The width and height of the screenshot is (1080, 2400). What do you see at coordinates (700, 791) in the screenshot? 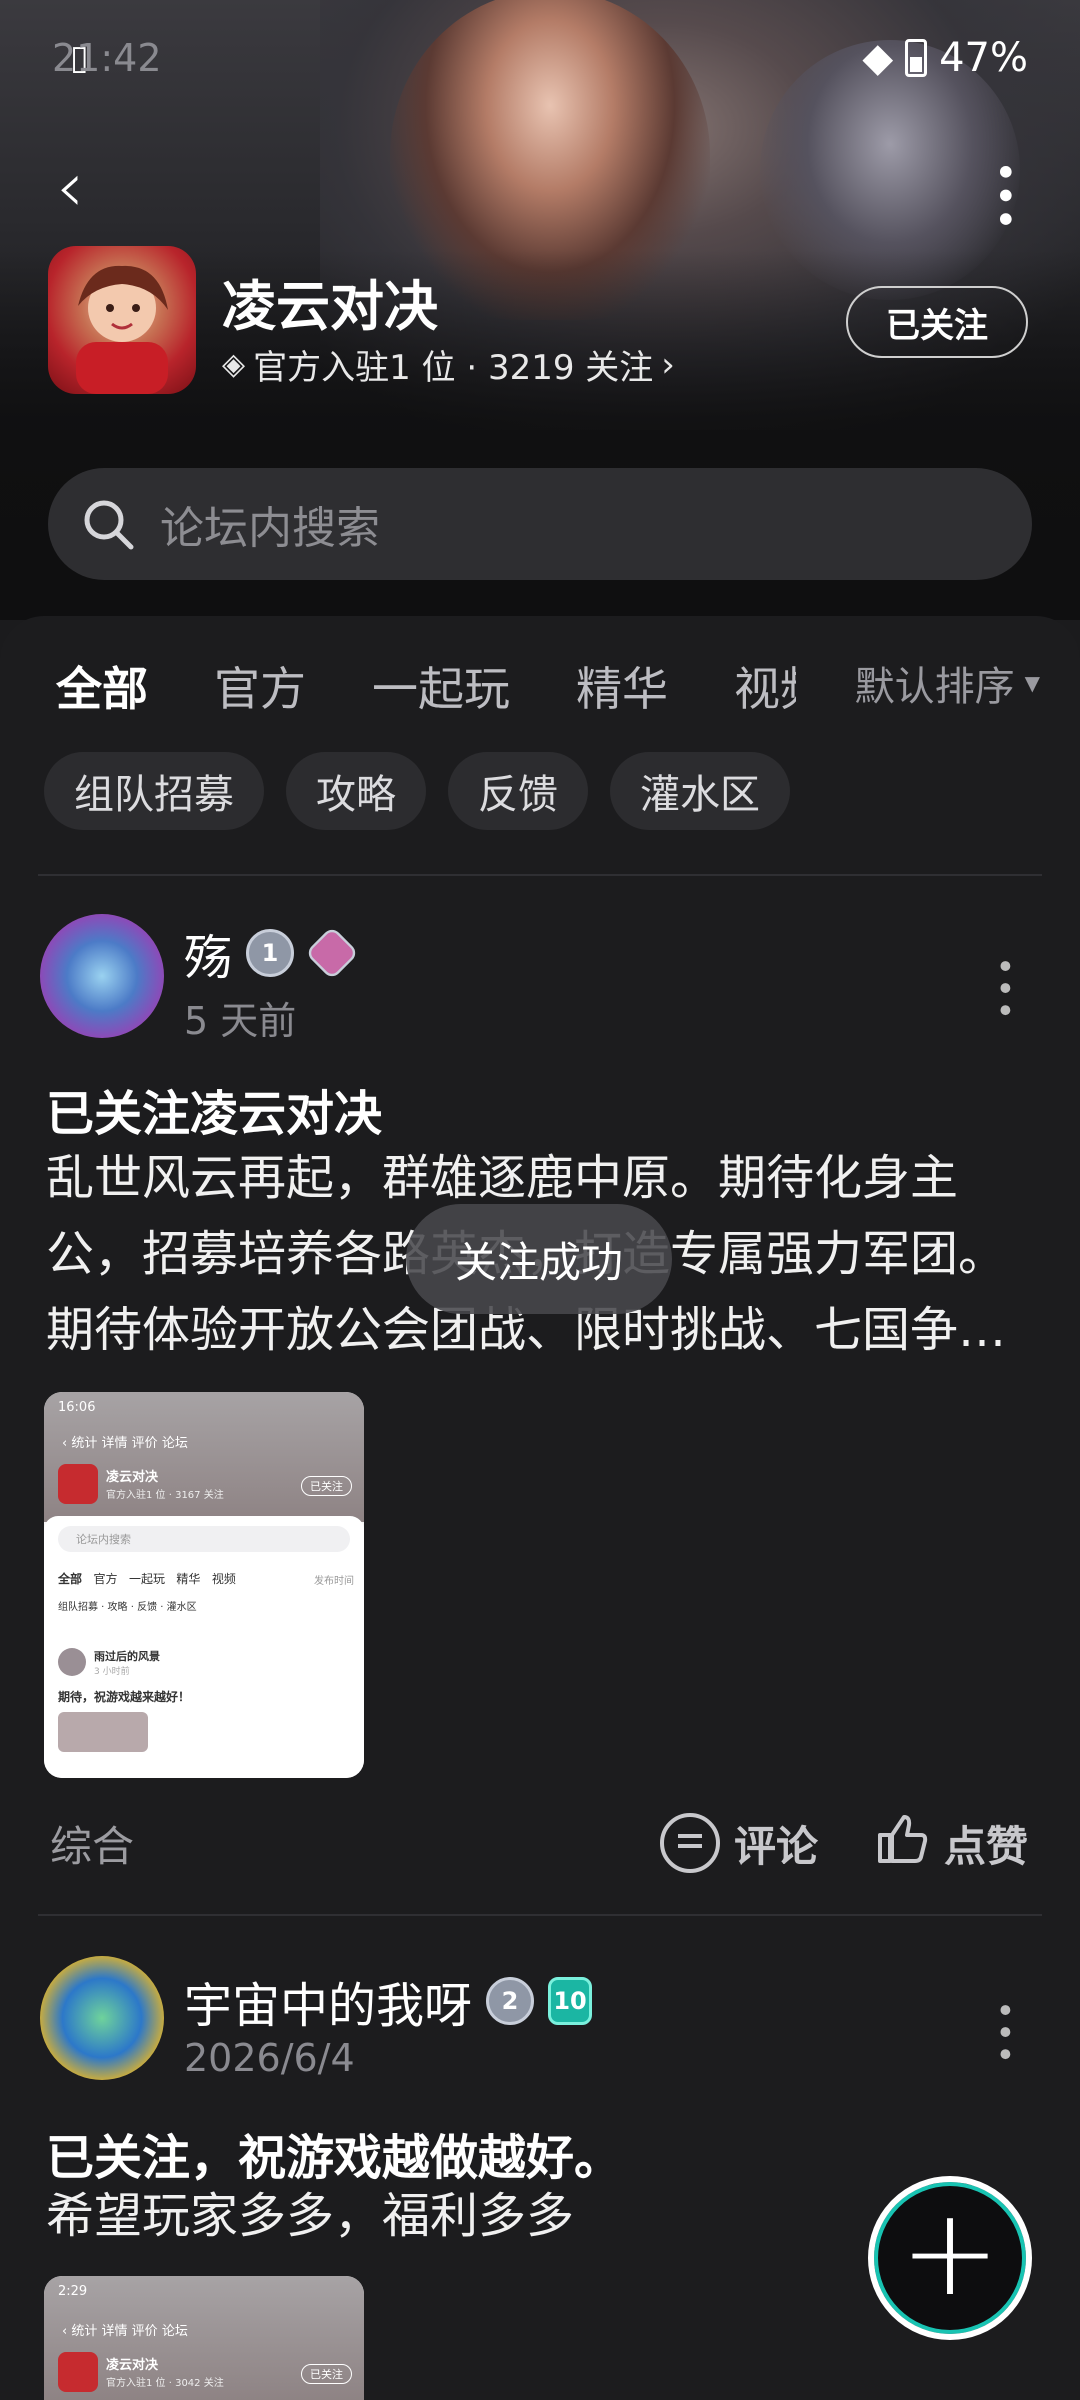
I see `chip-chat: 灌水区` at bounding box center [700, 791].